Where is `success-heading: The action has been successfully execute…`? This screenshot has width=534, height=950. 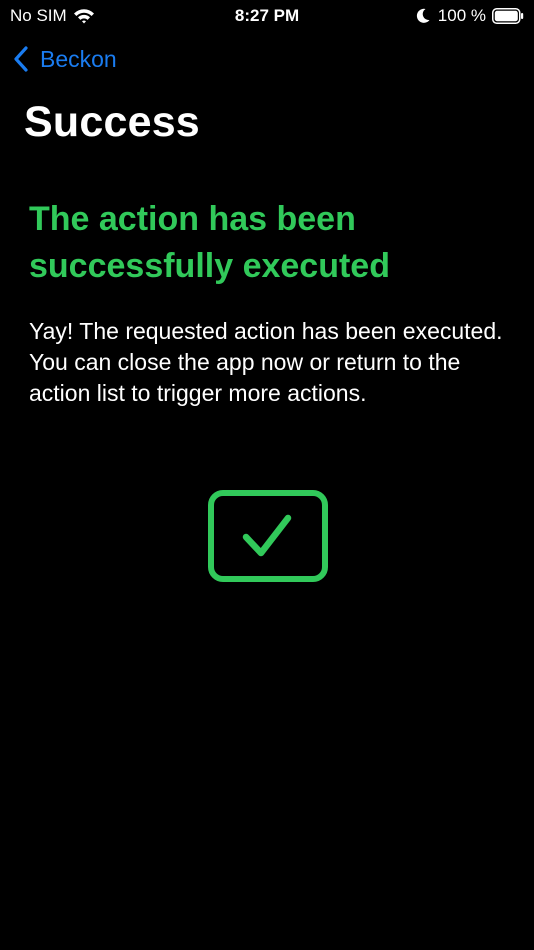 success-heading: The action has been successfully execute… is located at coordinates (209, 242).